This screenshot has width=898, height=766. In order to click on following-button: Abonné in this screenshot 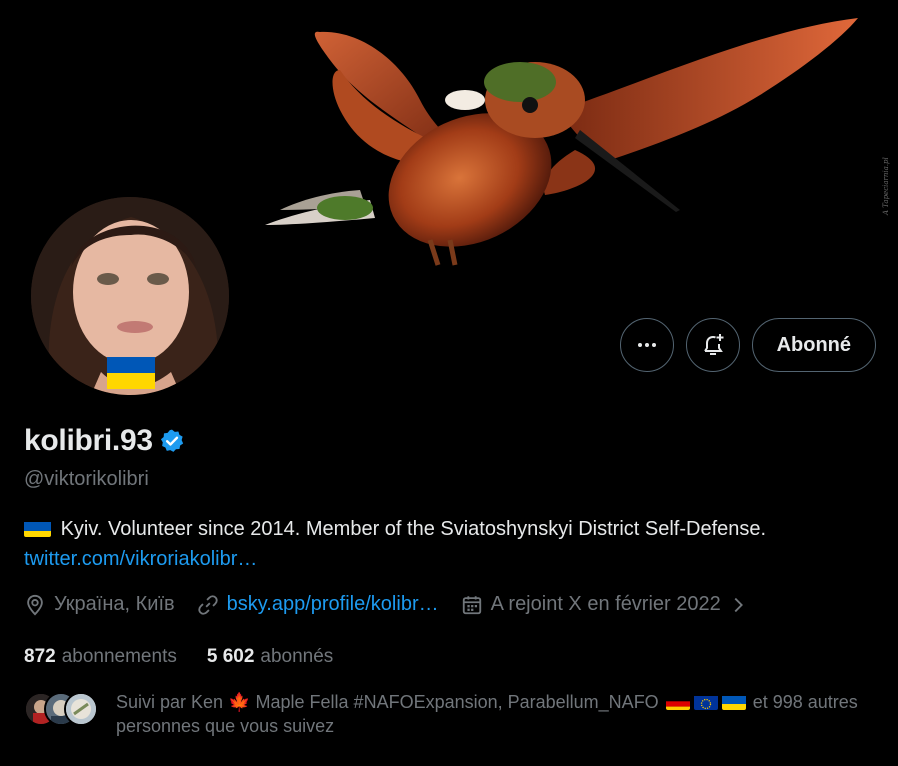, I will do `click(813, 345)`.